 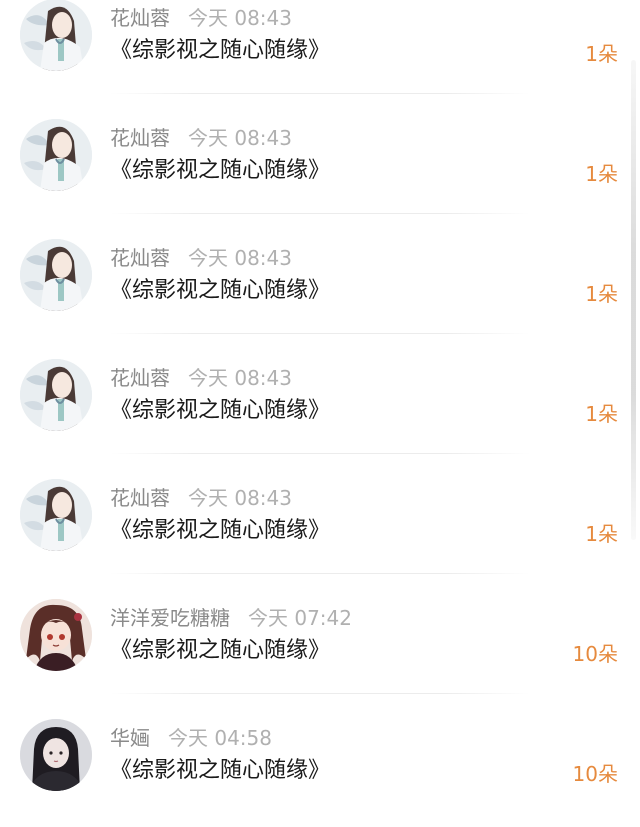 What do you see at coordinates (220, 738) in the screenshot?
I see `gift-time: 今天 04:58` at bounding box center [220, 738].